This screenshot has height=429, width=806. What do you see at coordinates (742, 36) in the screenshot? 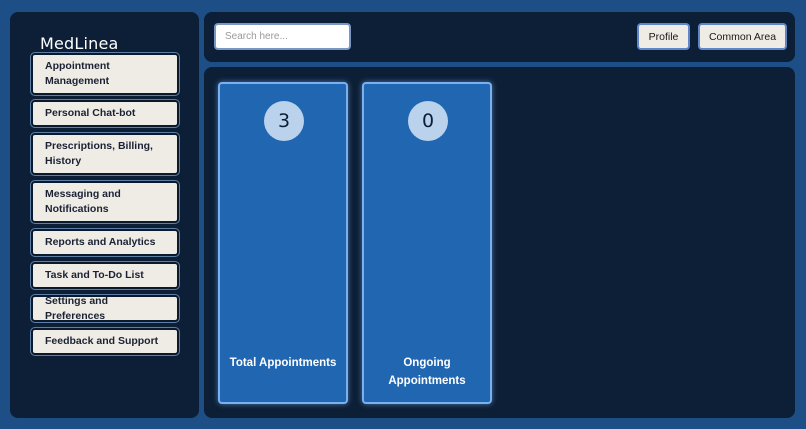
I see `common-area-button: Common Area` at bounding box center [742, 36].